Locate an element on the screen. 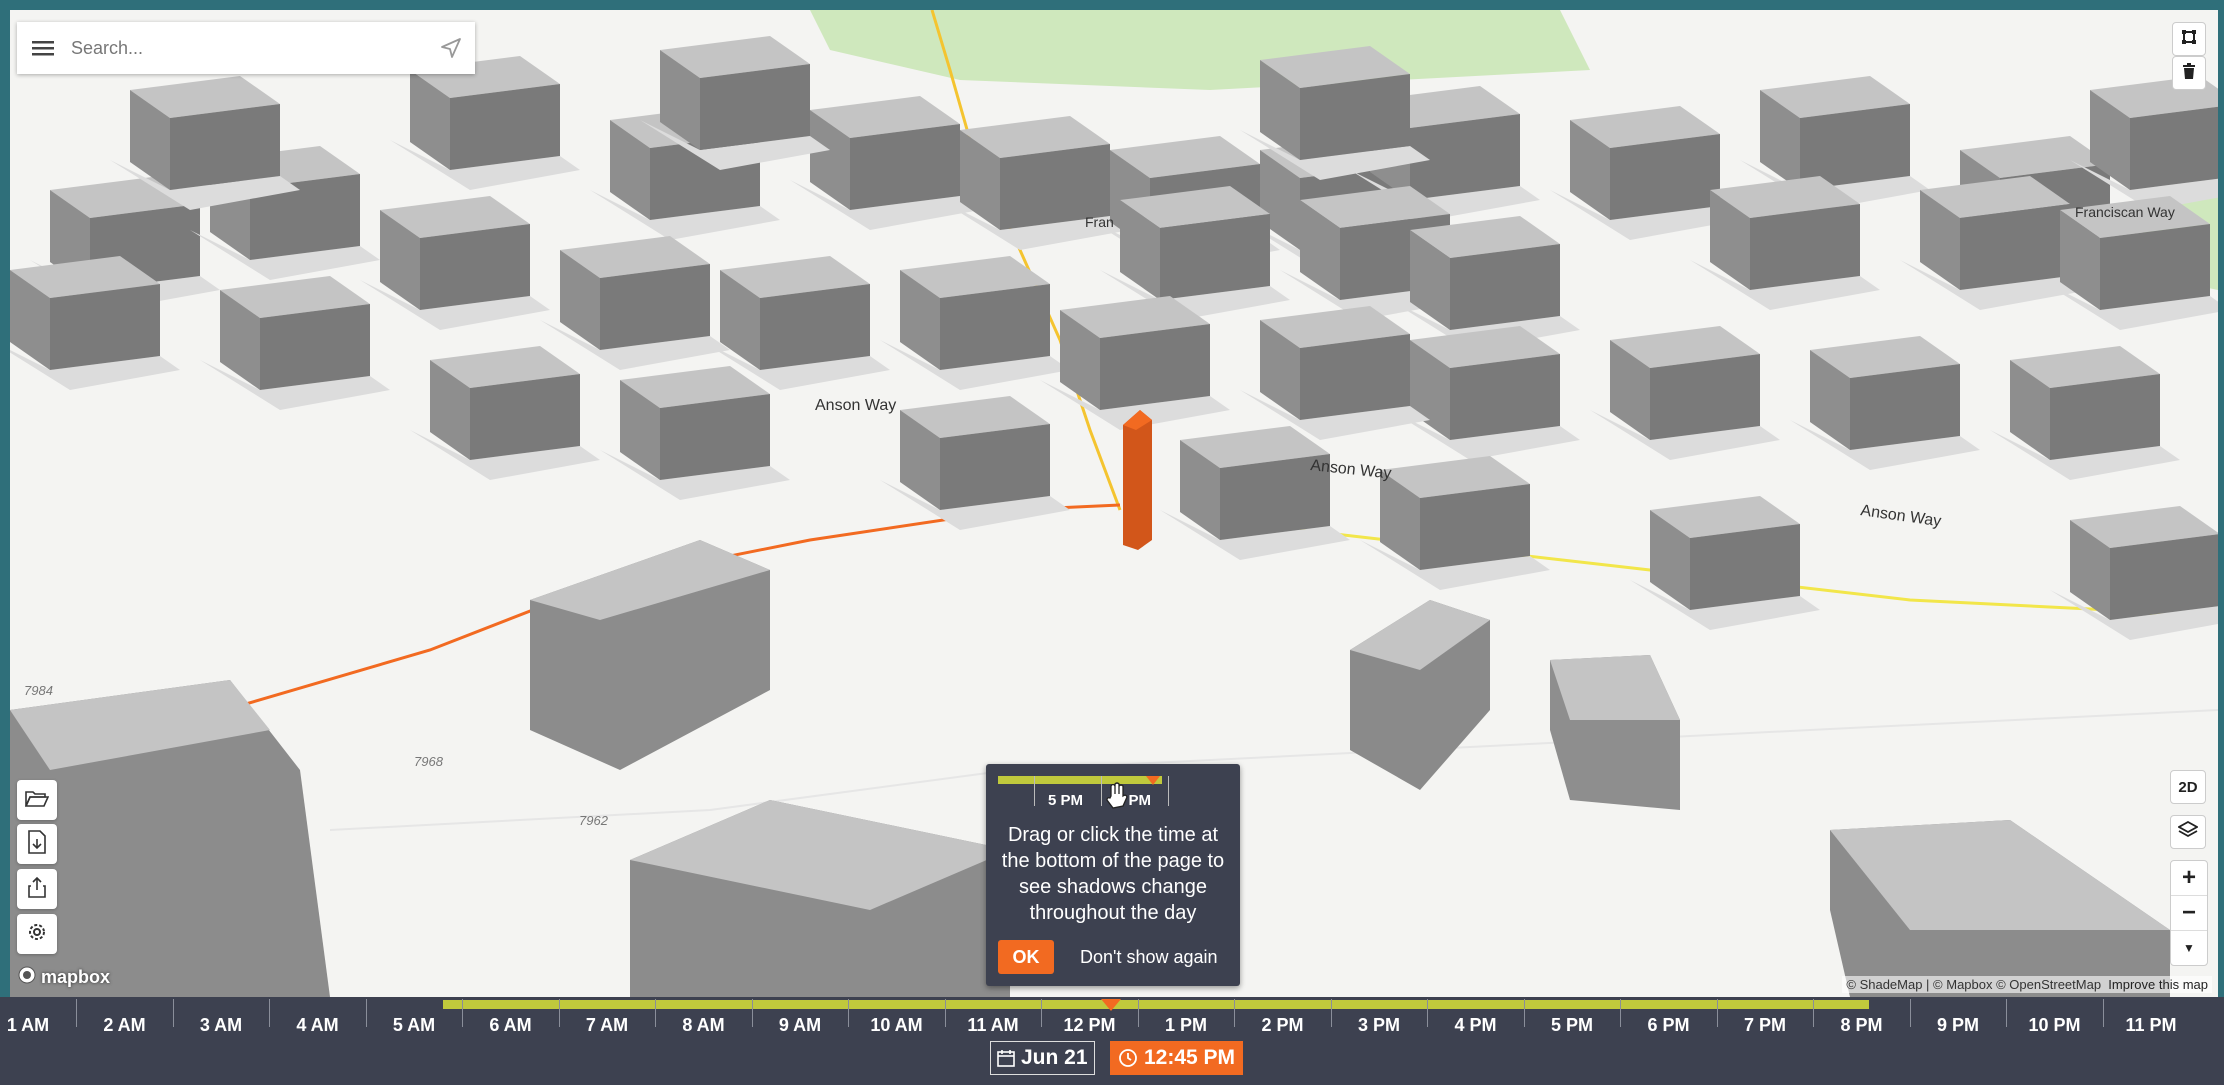  polygon-draw-icon is located at coordinates (2189, 39).